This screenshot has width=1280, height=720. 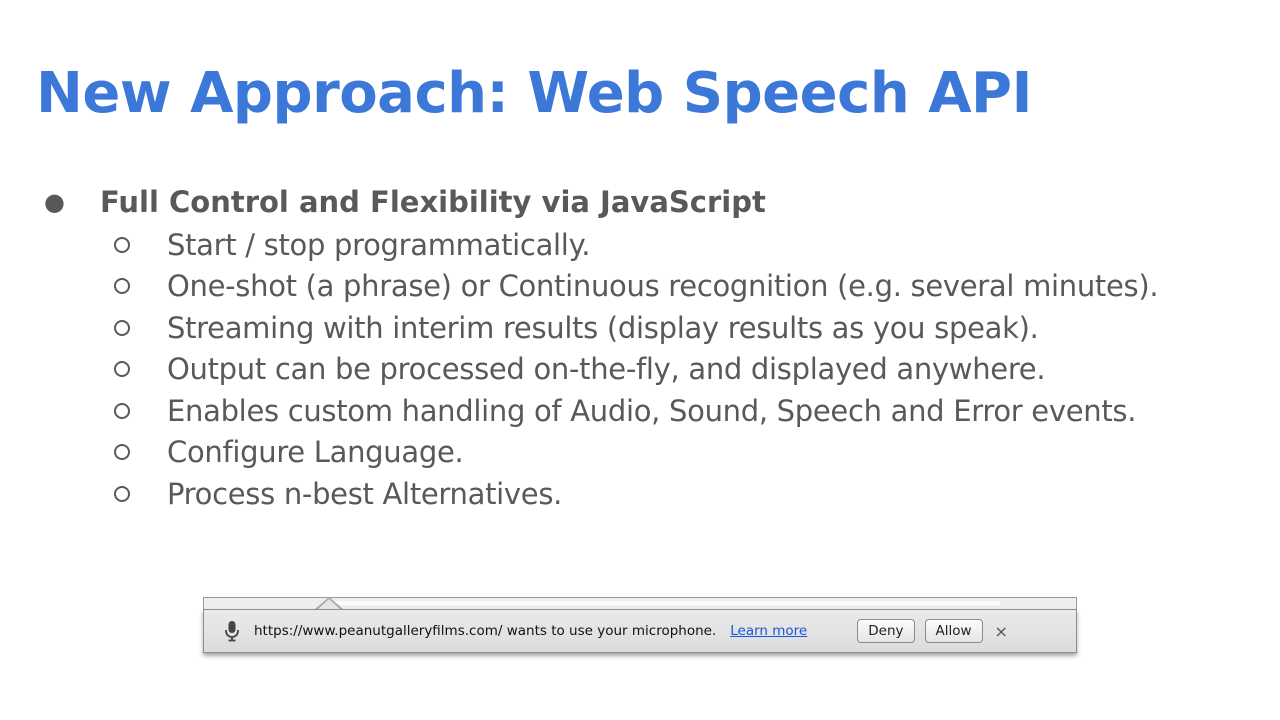 What do you see at coordinates (534, 93) in the screenshot?
I see `slide-title: New Approach: Web Speech API` at bounding box center [534, 93].